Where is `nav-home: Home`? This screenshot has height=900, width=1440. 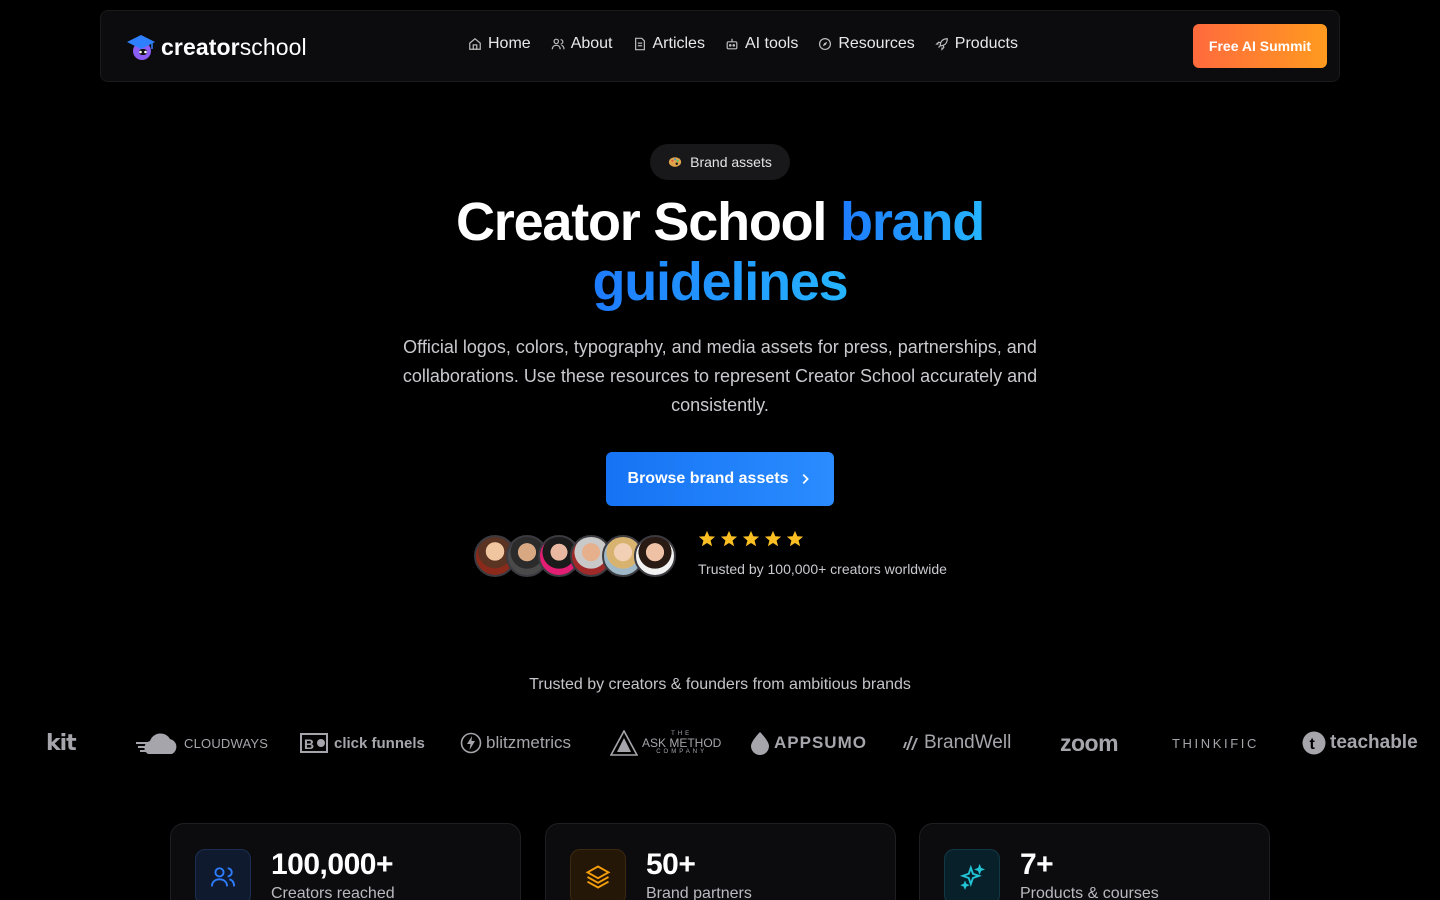 nav-home: Home is located at coordinates (499, 44).